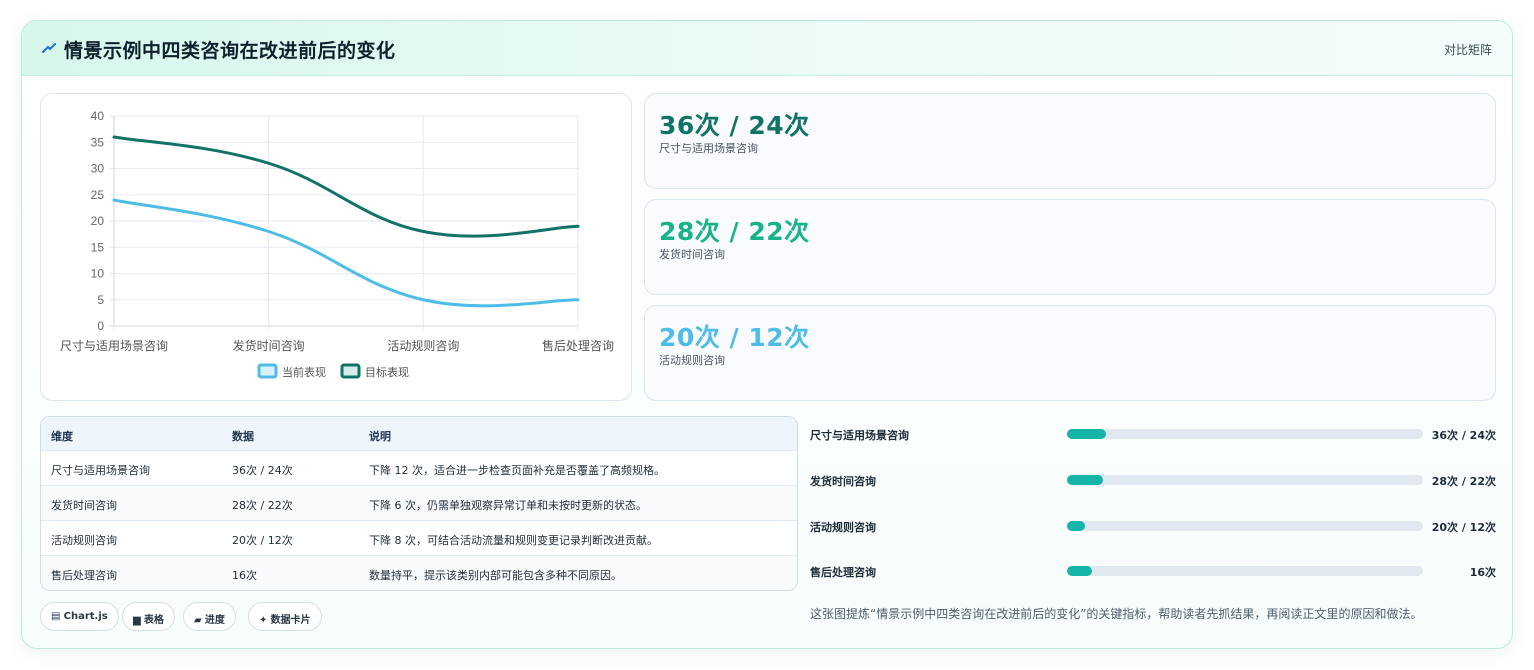 The image size is (1534, 670). Describe the element at coordinates (262, 470) in the screenshot. I see `table-cell: 36次 / 24次` at that location.